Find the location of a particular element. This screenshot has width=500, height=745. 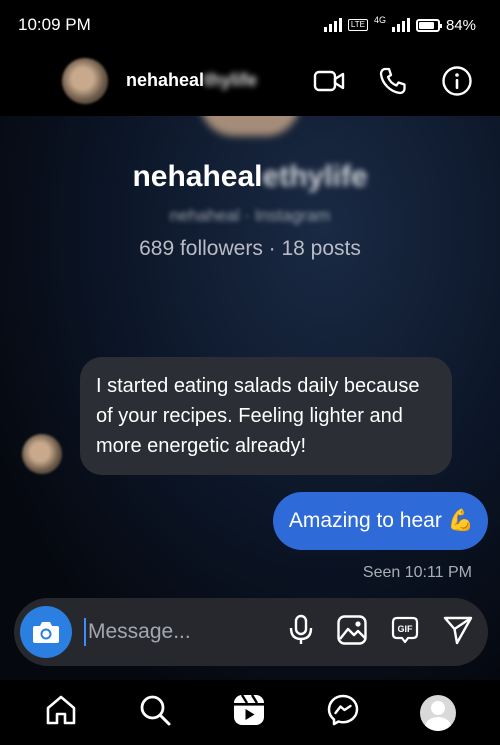

phone-call-icon is located at coordinates (393, 81).